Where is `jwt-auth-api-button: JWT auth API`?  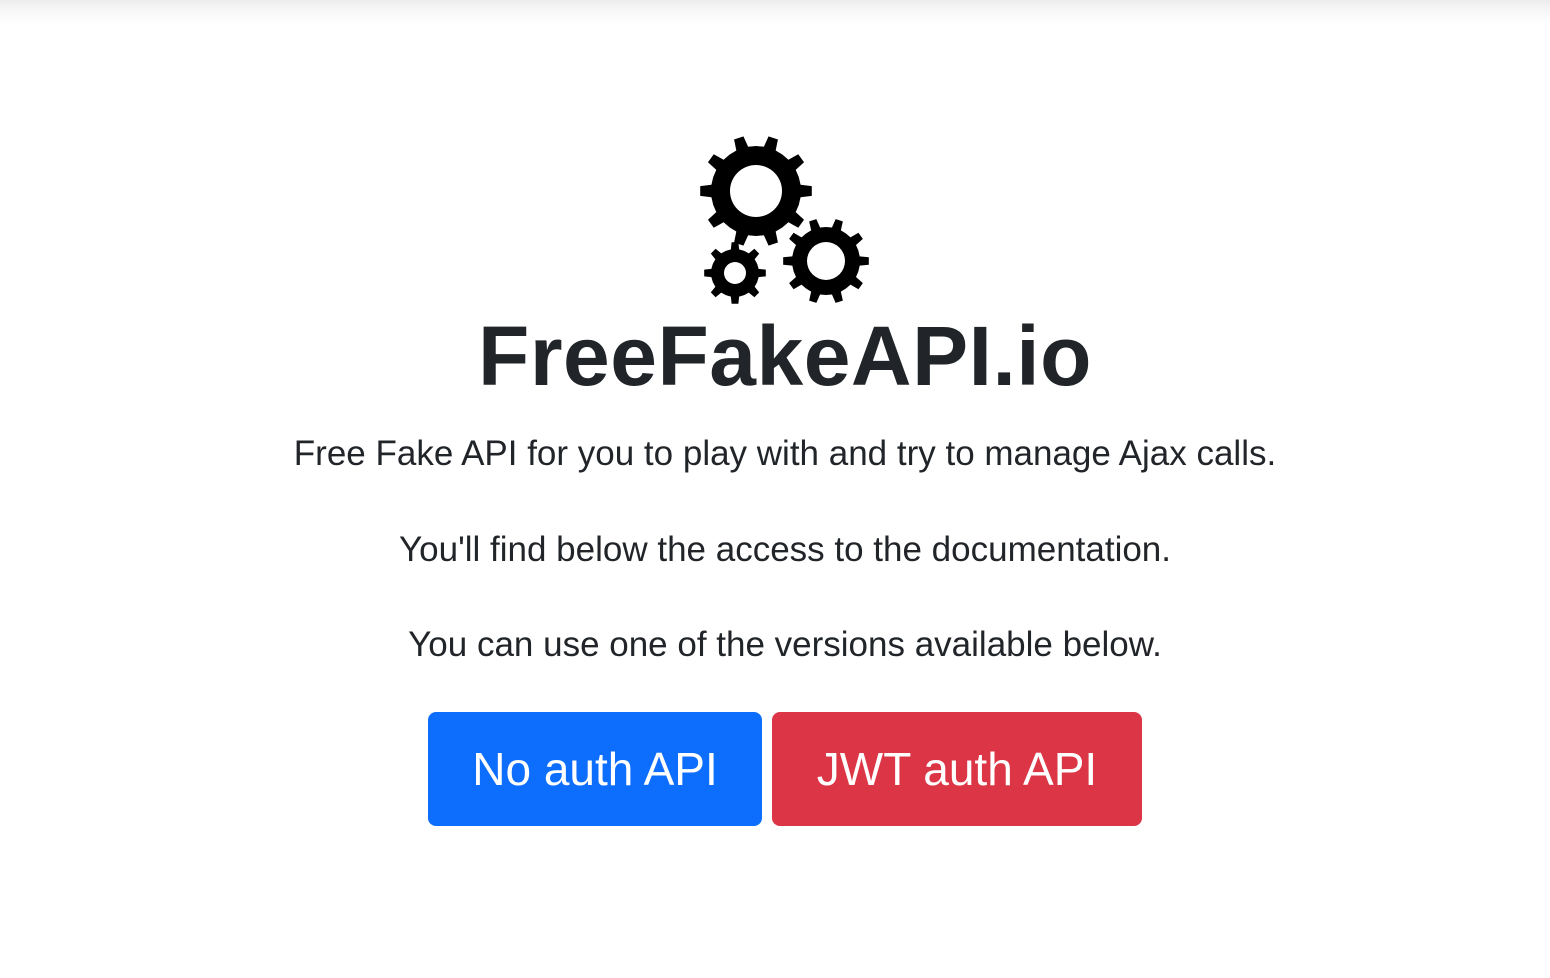 jwt-auth-api-button: JWT auth API is located at coordinates (957, 769).